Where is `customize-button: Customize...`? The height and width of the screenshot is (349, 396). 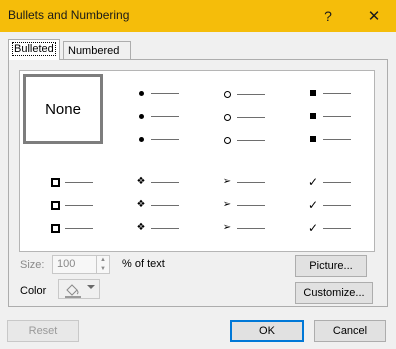
customize-button: Customize... is located at coordinates (334, 293).